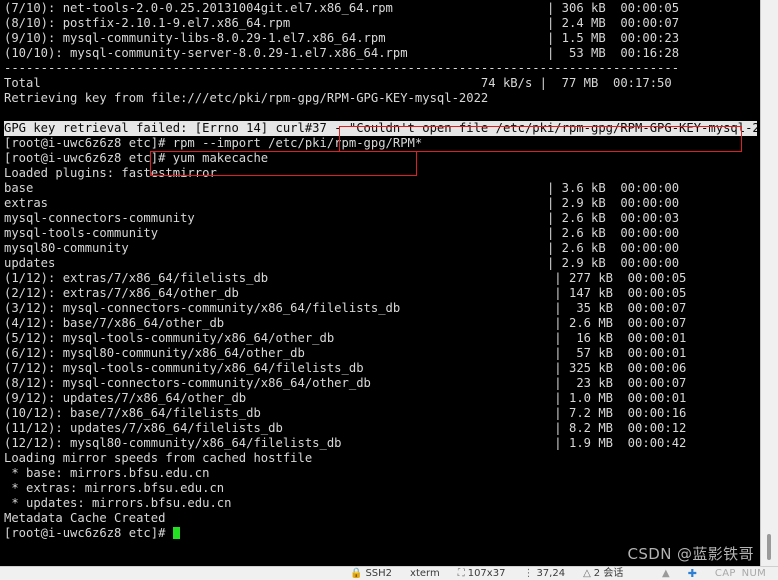  I want to click on terminal-line-text: * extras: mirrors.bfsu.edu.cn, so click(114, 488).